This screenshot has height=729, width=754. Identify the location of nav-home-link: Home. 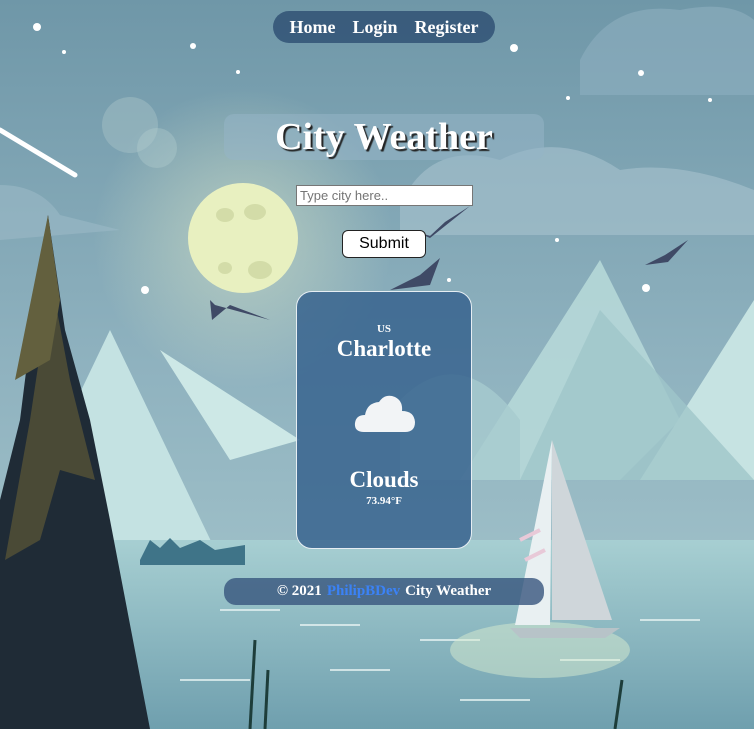
(313, 27).